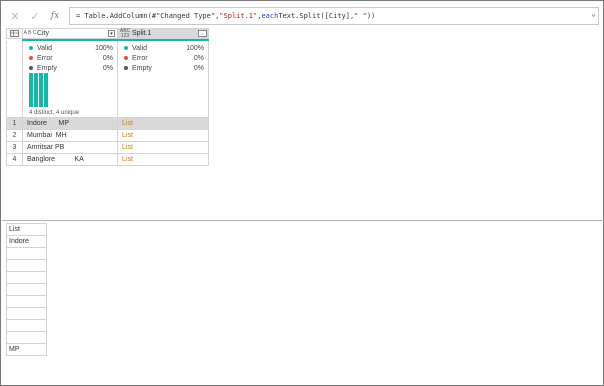 The height and width of the screenshot is (386, 604). I want to click on chevron-down-icon: ▾, so click(111, 33).